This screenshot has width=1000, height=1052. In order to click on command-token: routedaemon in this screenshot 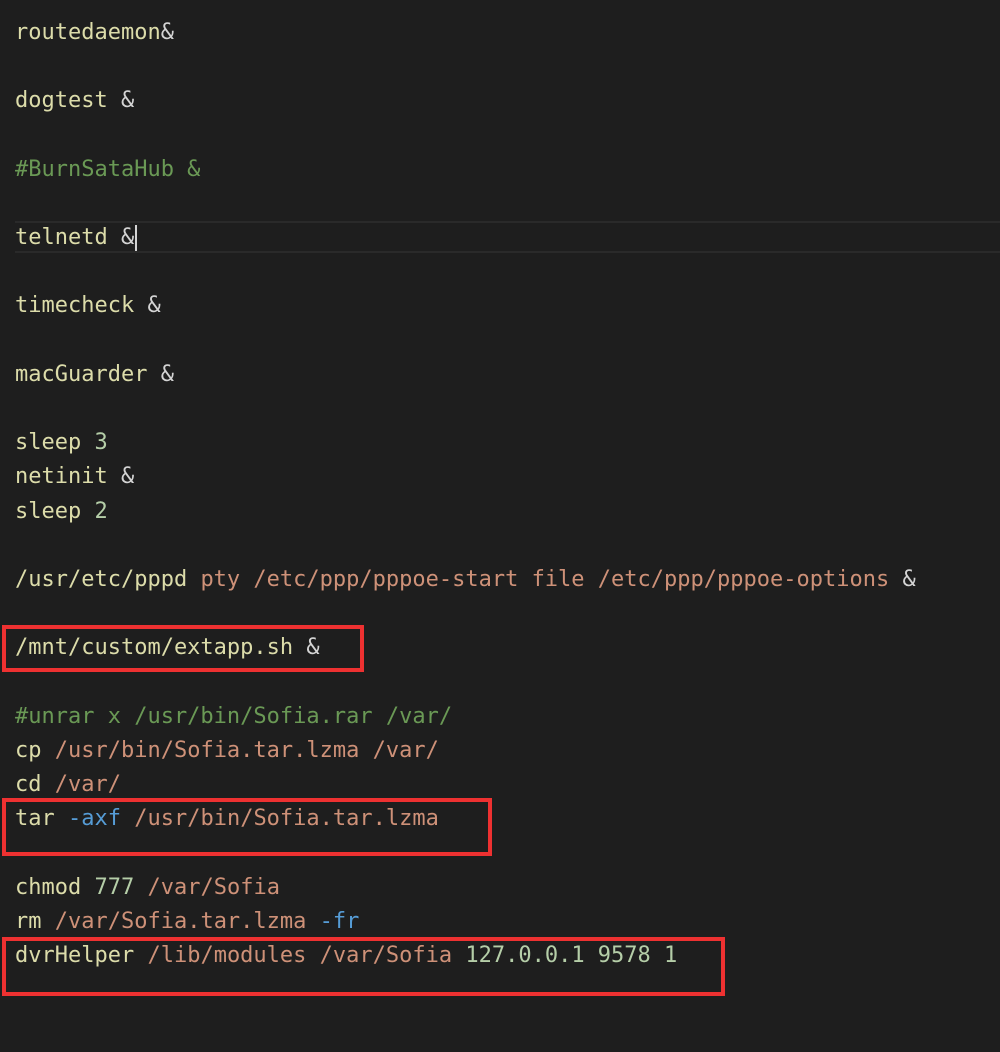, I will do `click(88, 32)`.